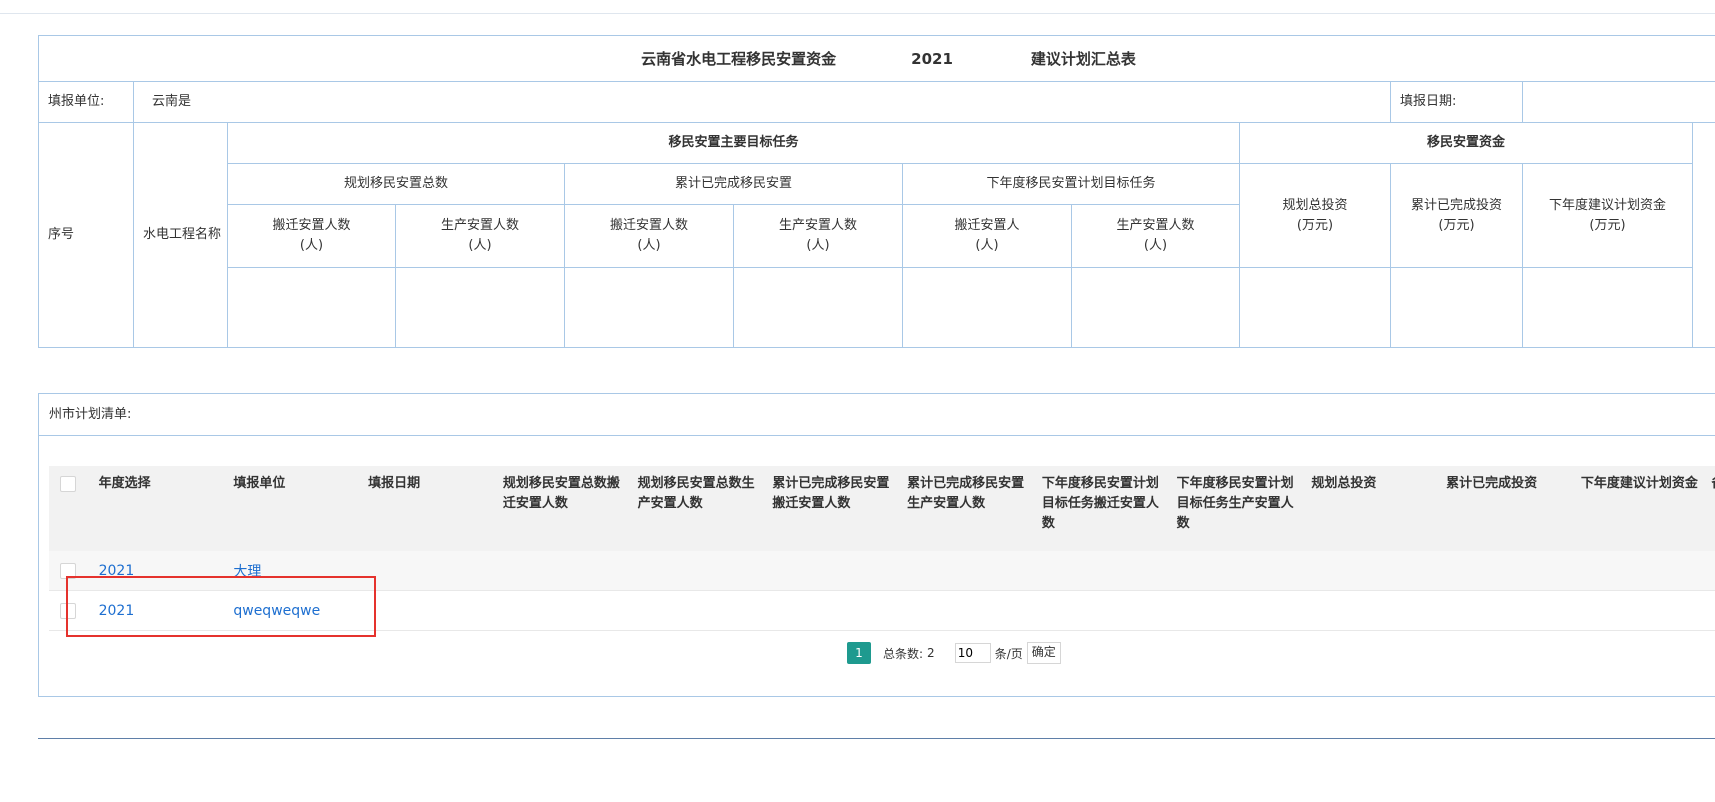 The width and height of the screenshot is (1715, 802). What do you see at coordinates (86, 235) in the screenshot?
I see `index-header: 序号` at bounding box center [86, 235].